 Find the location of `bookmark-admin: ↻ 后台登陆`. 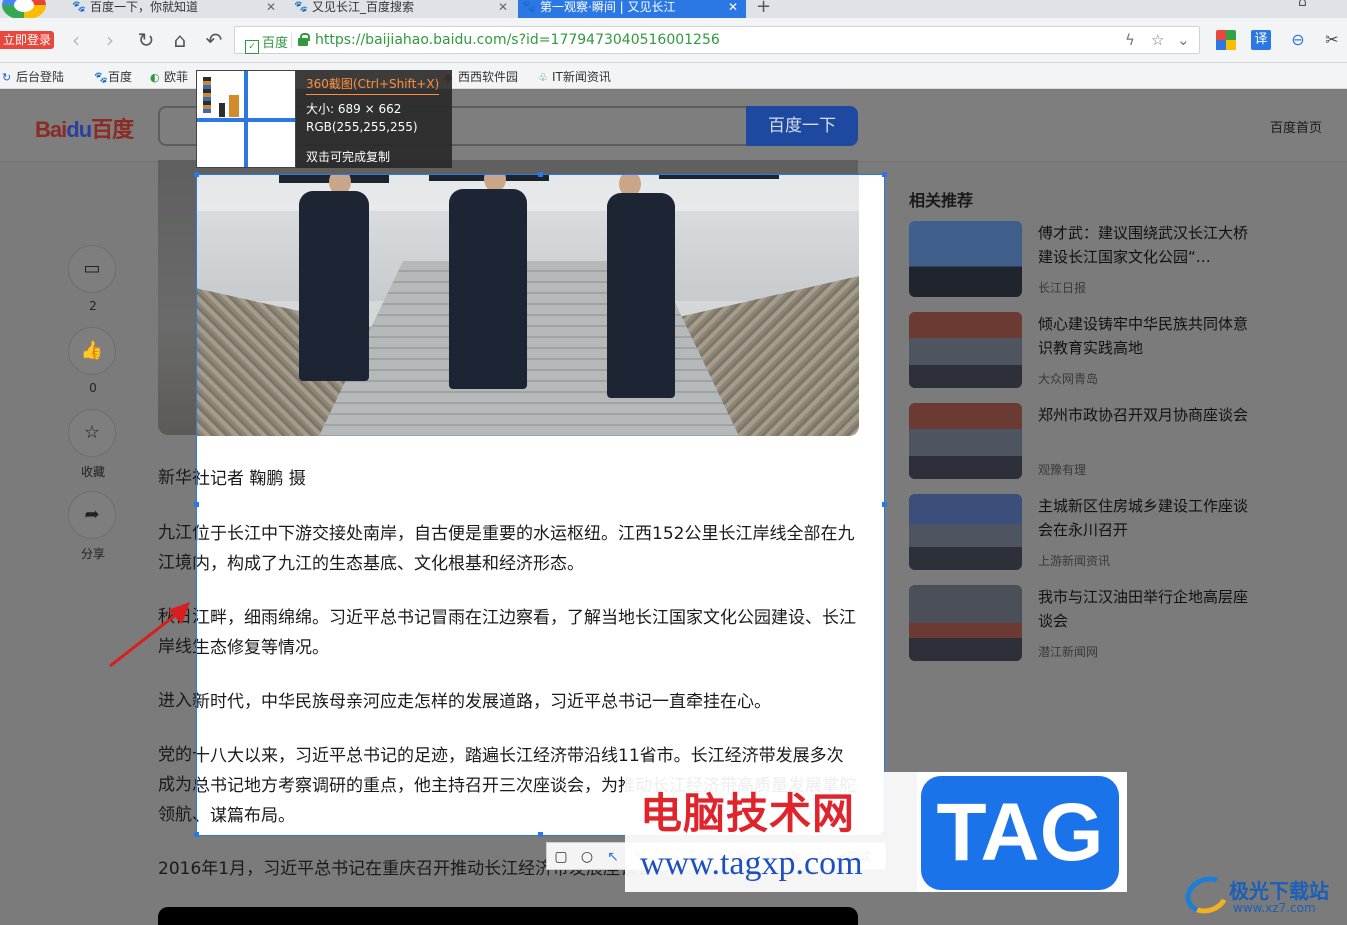

bookmark-admin: ↻ 后台登陆 is located at coordinates (33, 76).